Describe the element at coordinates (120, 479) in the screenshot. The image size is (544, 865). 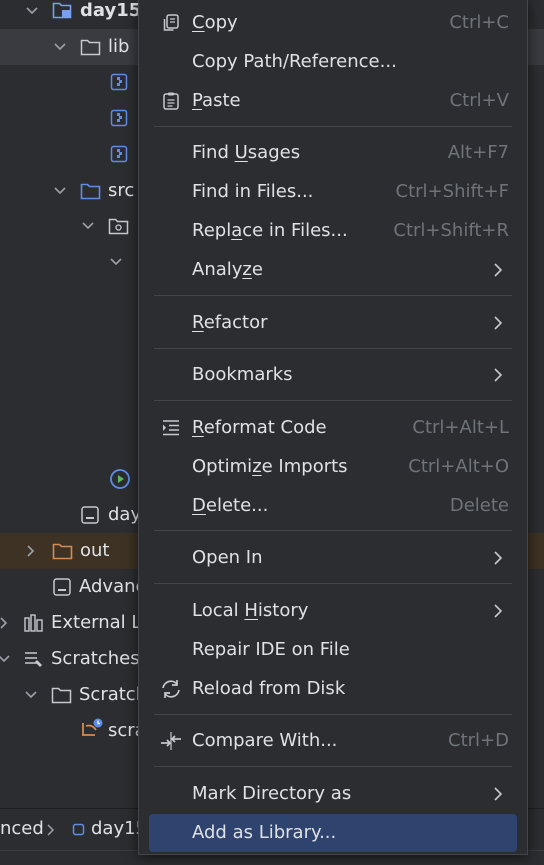
I see `runnable-class-icon` at that location.